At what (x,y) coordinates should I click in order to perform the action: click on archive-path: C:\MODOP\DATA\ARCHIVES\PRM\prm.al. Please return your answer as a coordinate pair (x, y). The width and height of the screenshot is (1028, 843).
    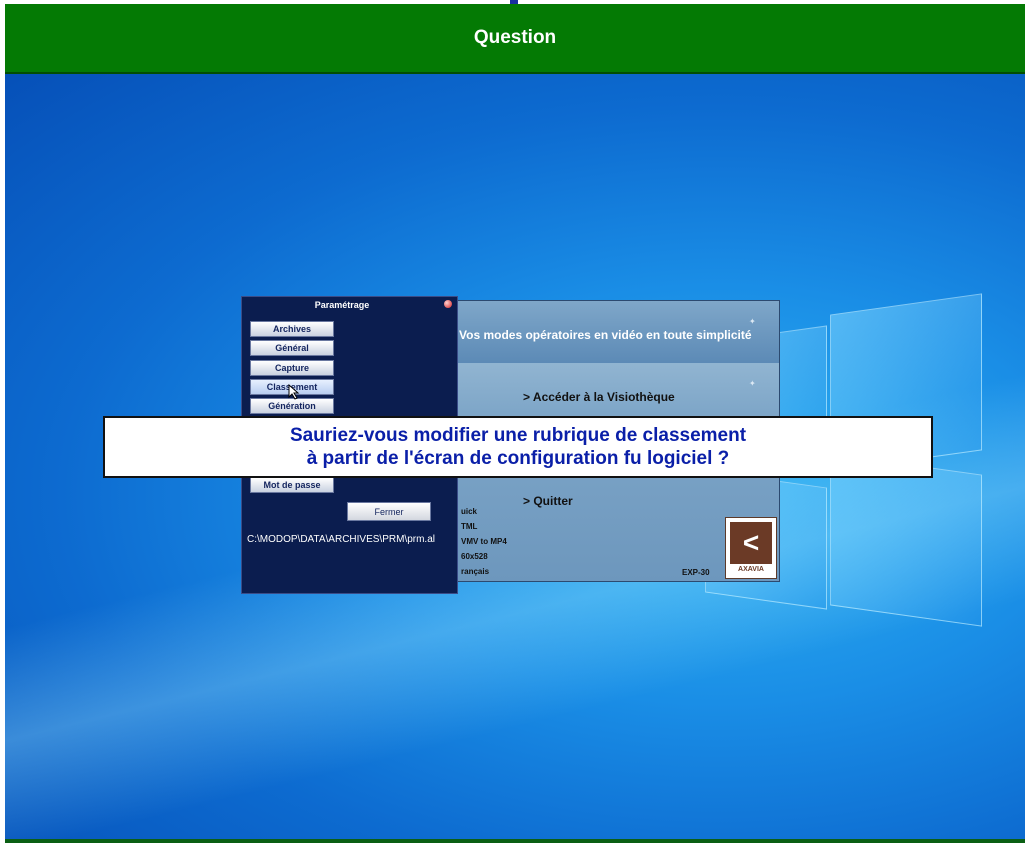
    Looking at the image, I should click on (341, 539).